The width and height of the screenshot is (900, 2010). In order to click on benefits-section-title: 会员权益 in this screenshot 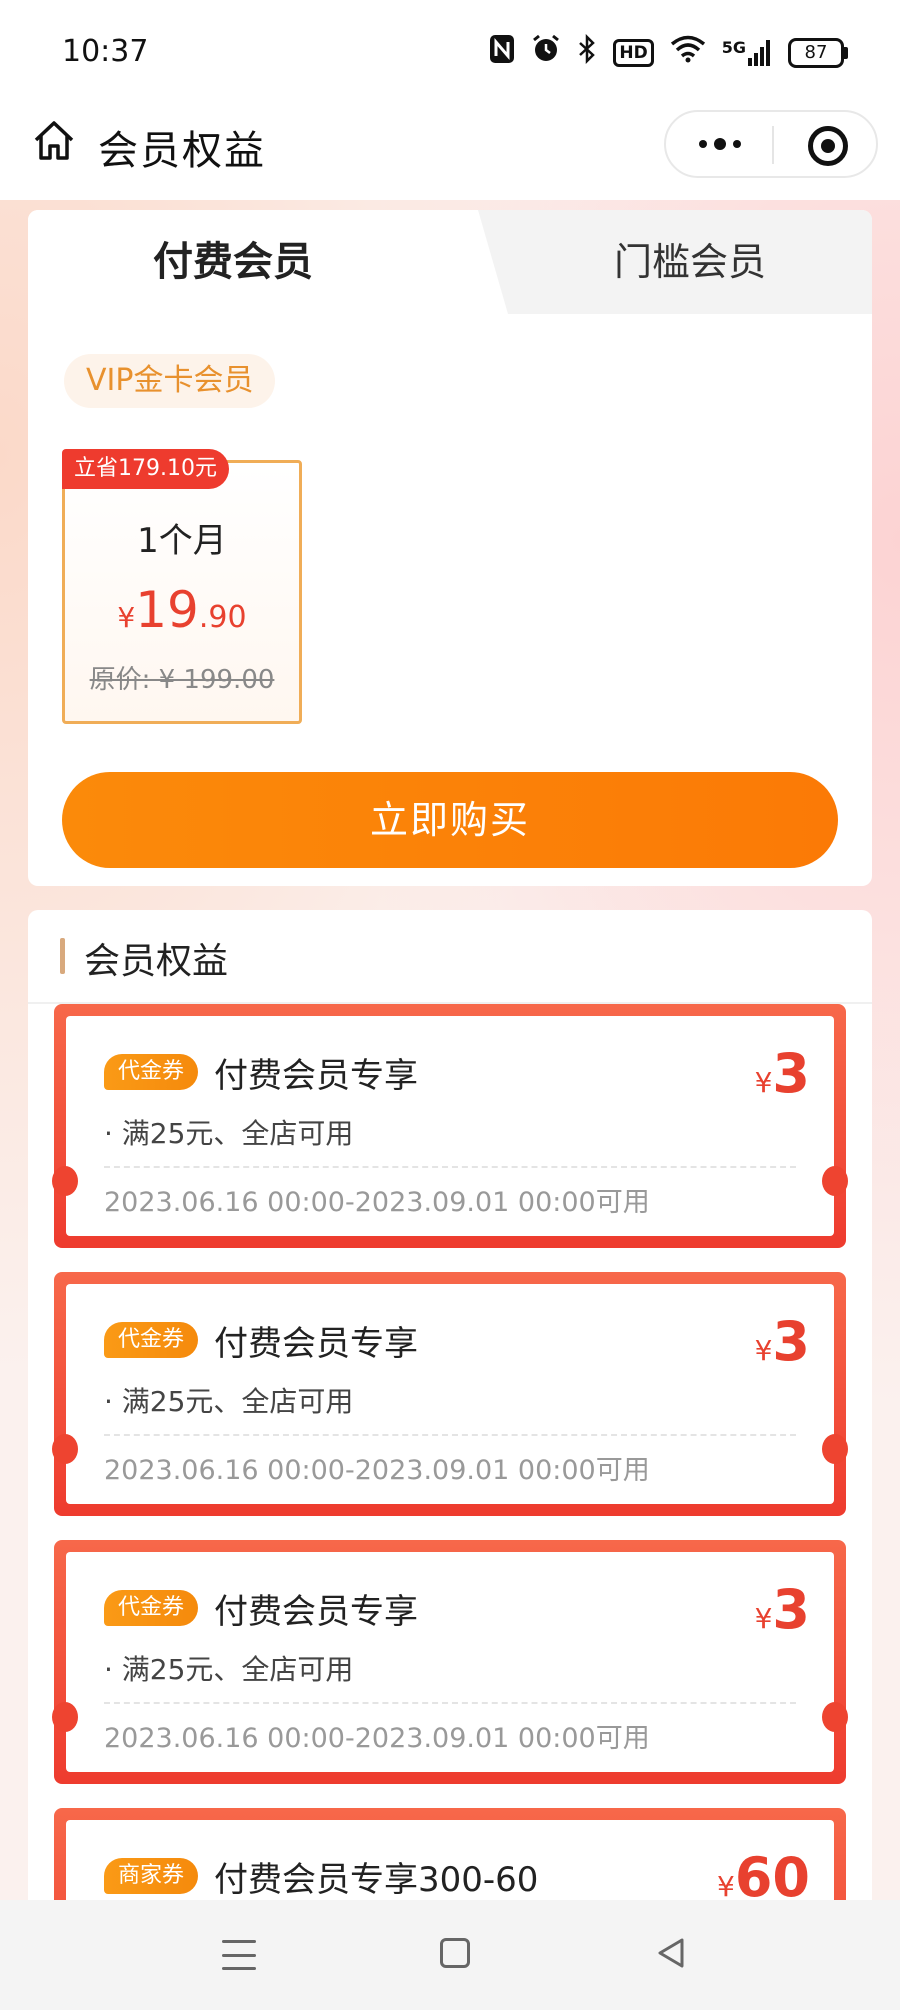, I will do `click(156, 961)`.